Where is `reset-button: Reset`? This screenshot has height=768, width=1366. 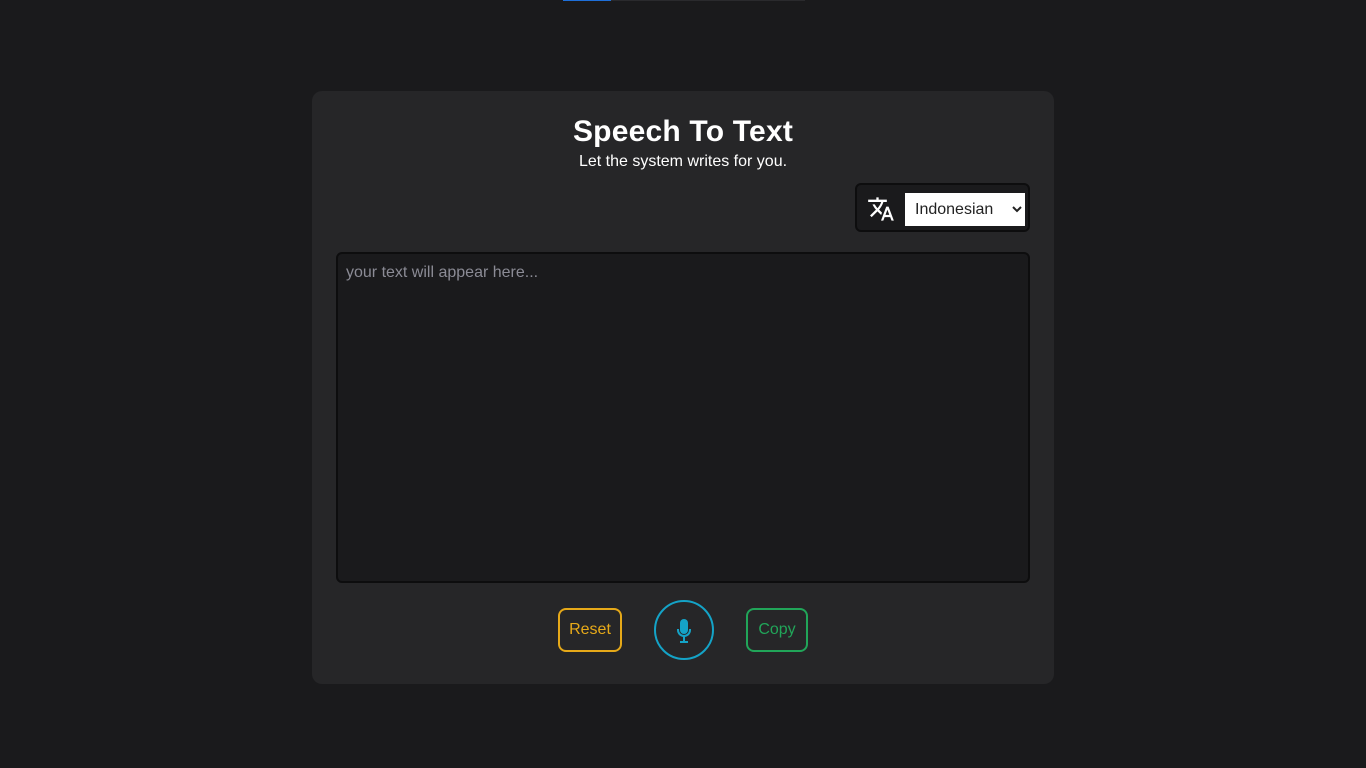
reset-button: Reset is located at coordinates (590, 630).